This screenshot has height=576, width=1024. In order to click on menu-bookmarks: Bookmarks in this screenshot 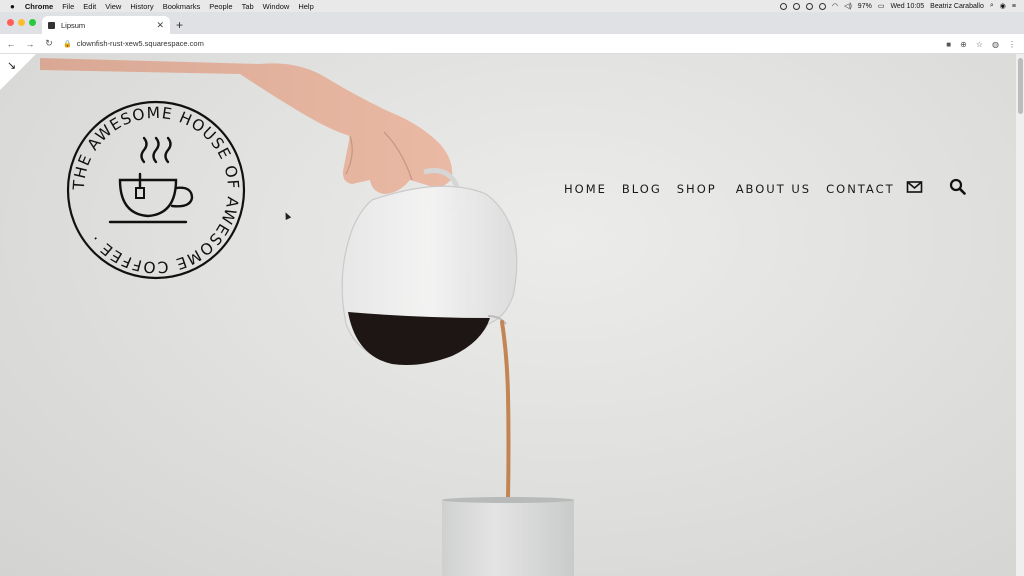, I will do `click(182, 6)`.